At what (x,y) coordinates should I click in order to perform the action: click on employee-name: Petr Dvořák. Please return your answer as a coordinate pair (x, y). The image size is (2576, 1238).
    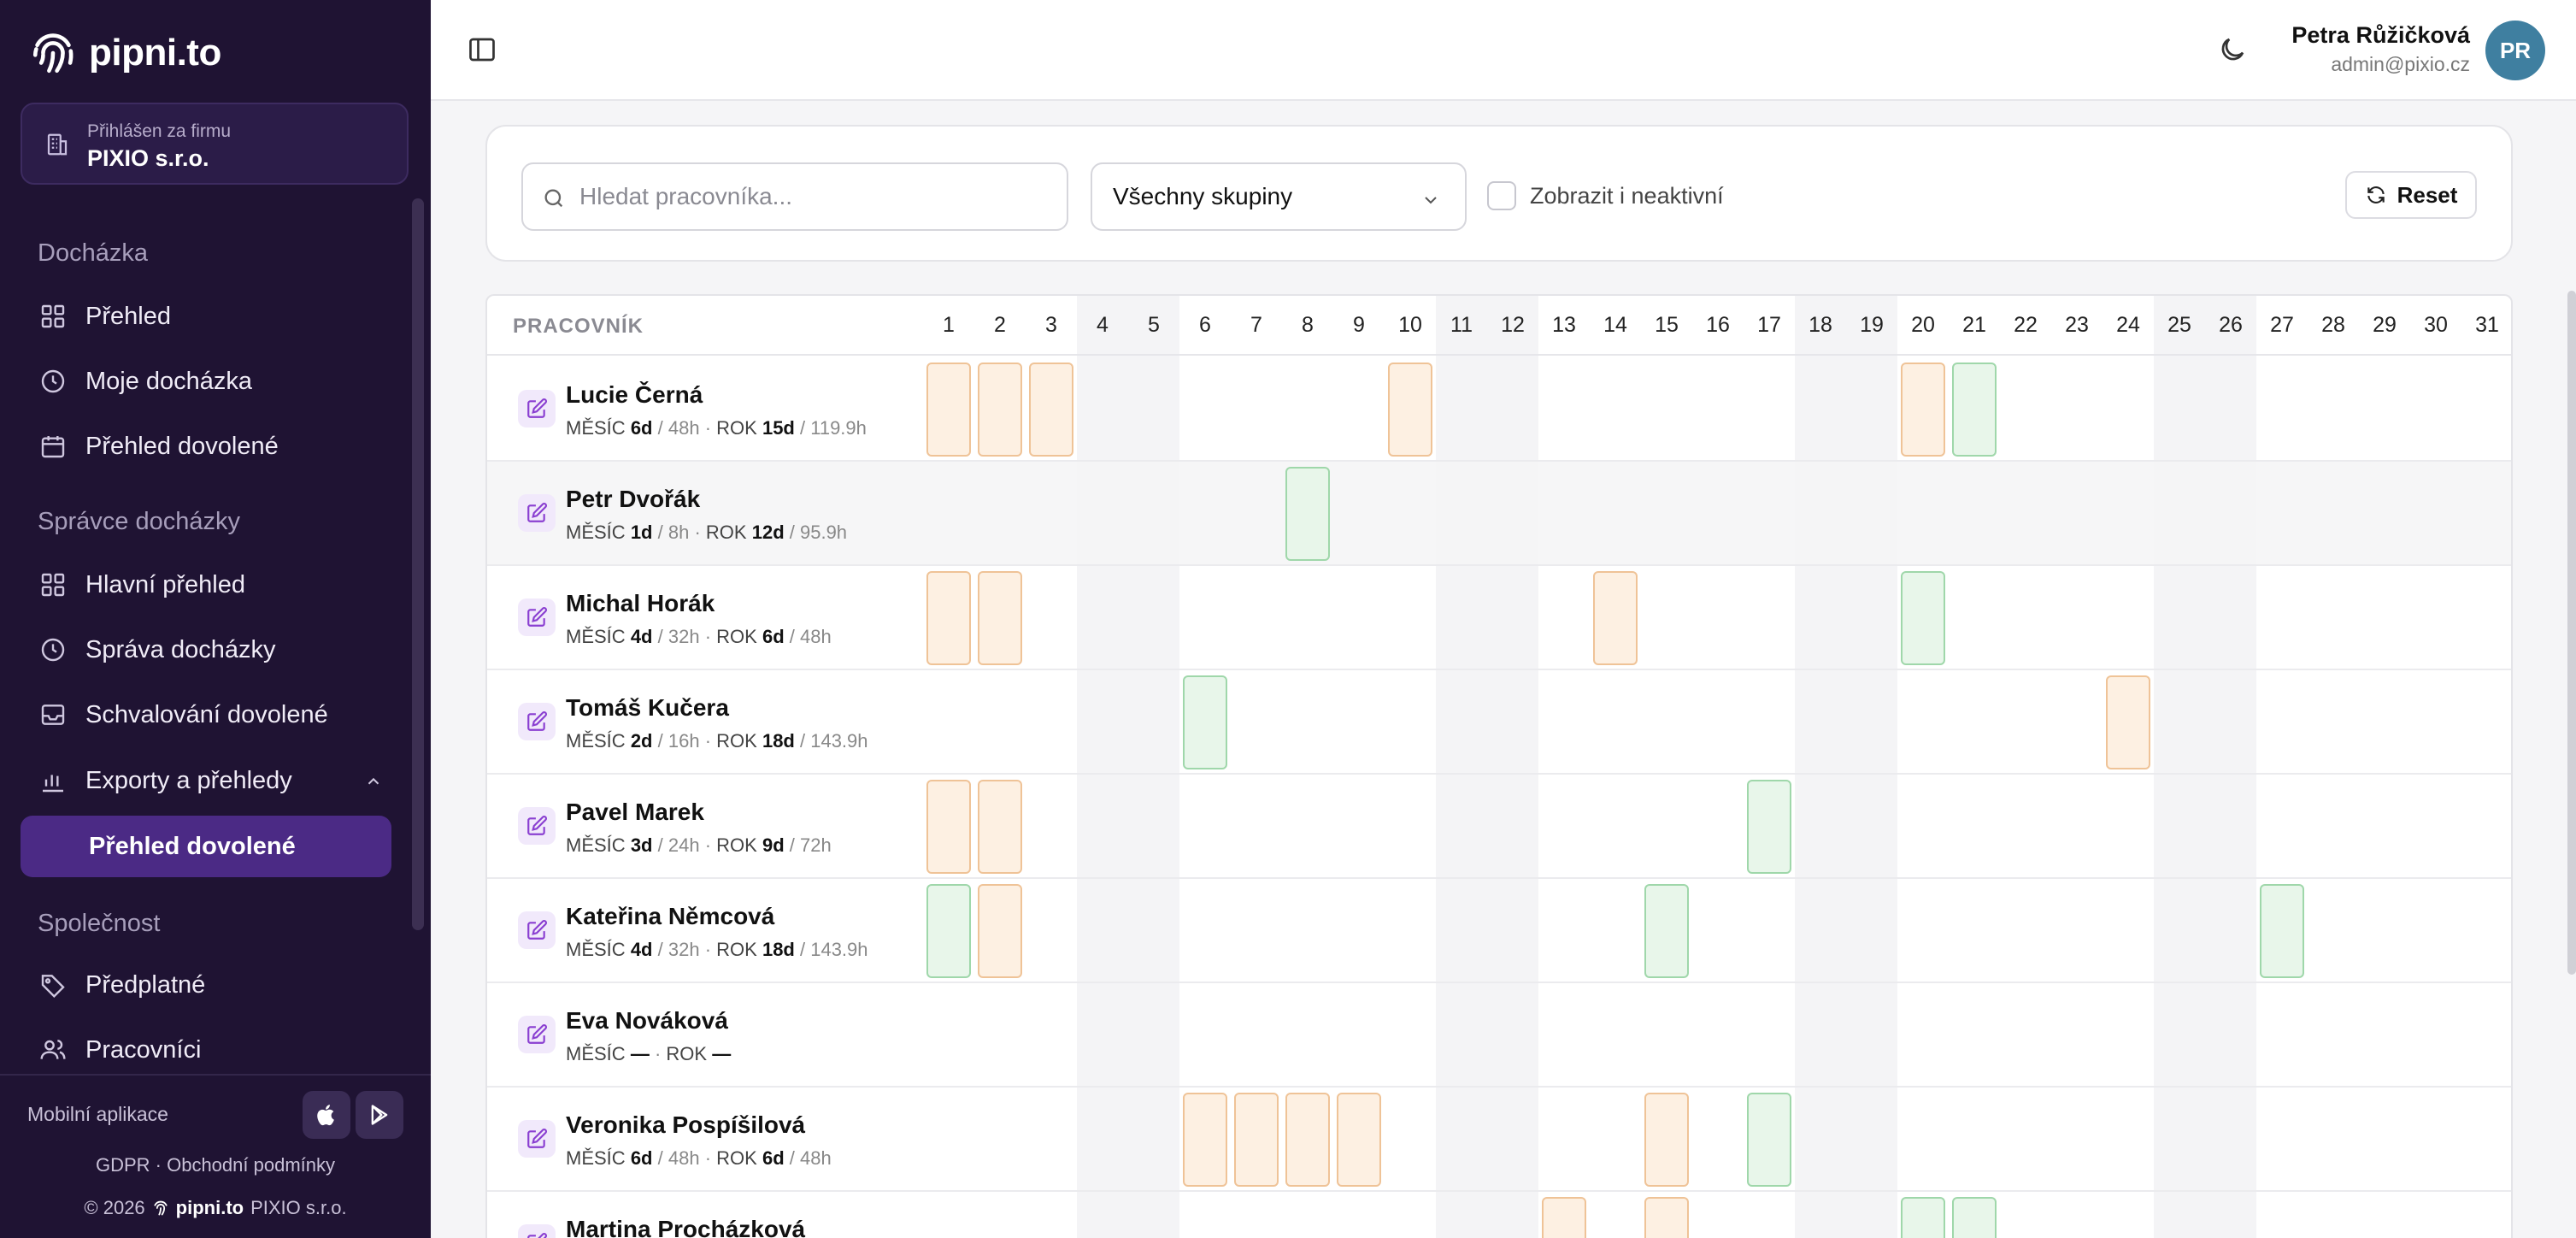
    Looking at the image, I should click on (633, 499).